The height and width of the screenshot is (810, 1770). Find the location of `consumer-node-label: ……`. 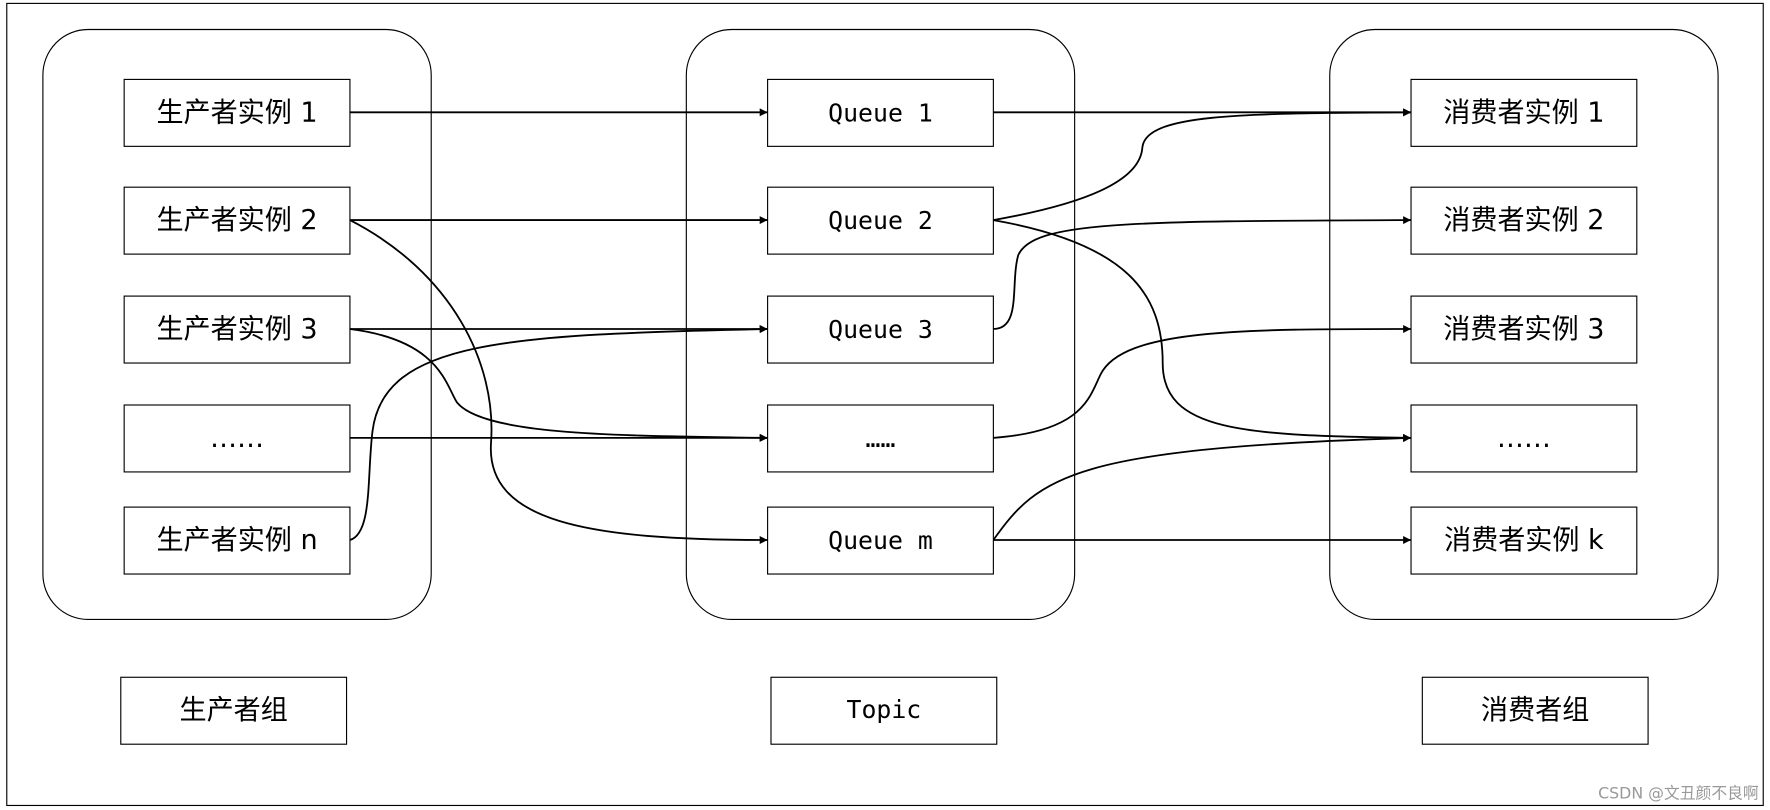

consumer-node-label: …… is located at coordinates (1524, 438).